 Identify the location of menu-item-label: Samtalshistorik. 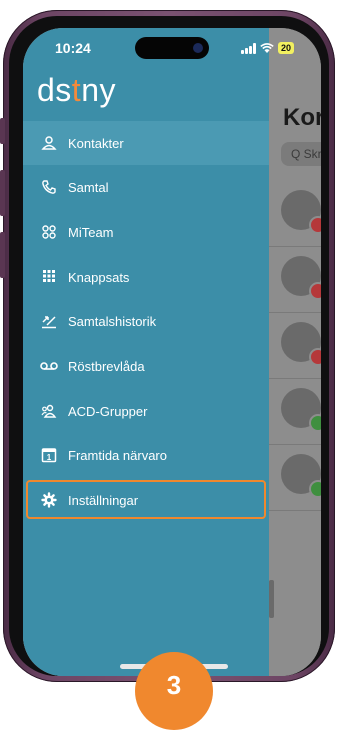
(112, 321).